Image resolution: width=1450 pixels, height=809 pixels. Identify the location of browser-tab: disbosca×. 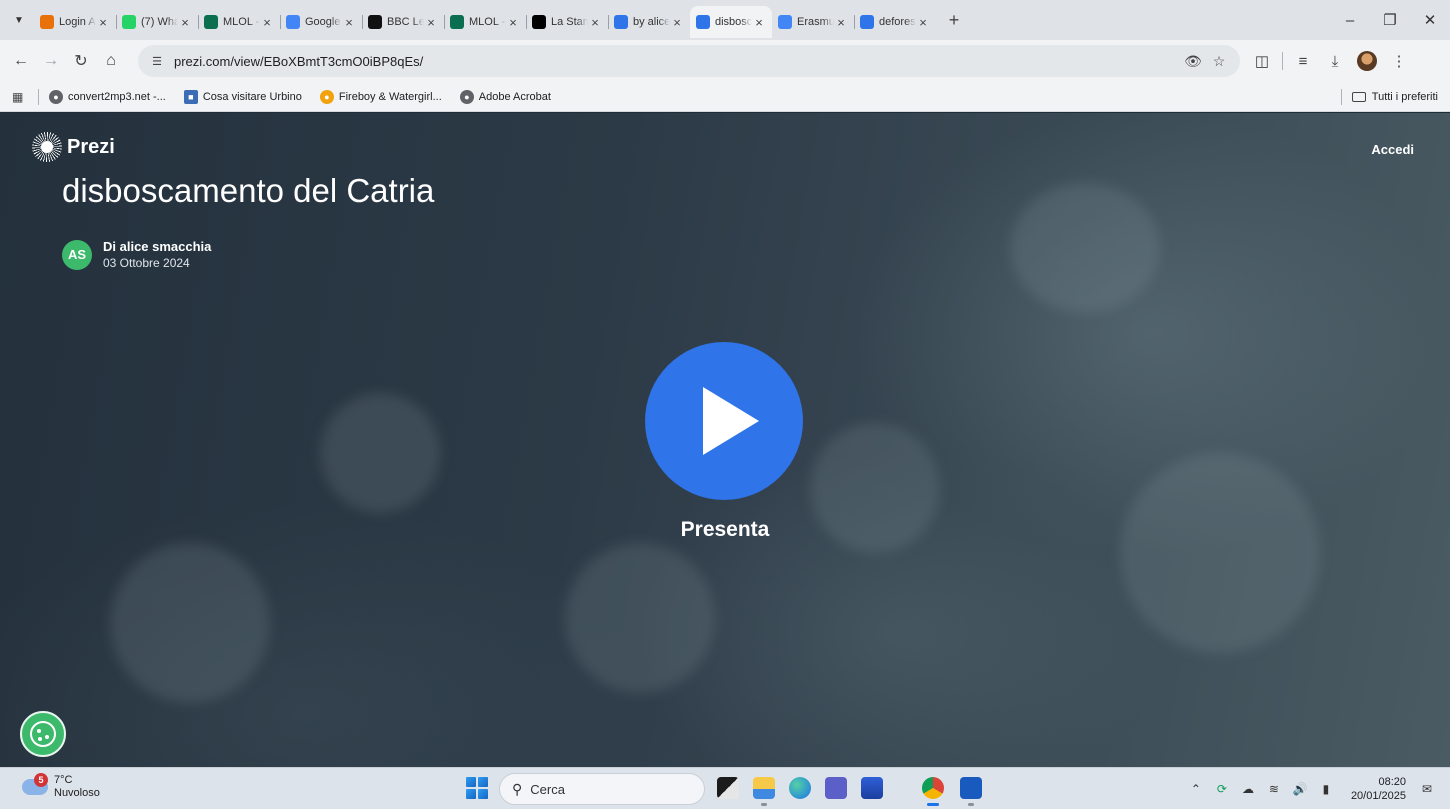
(731, 22).